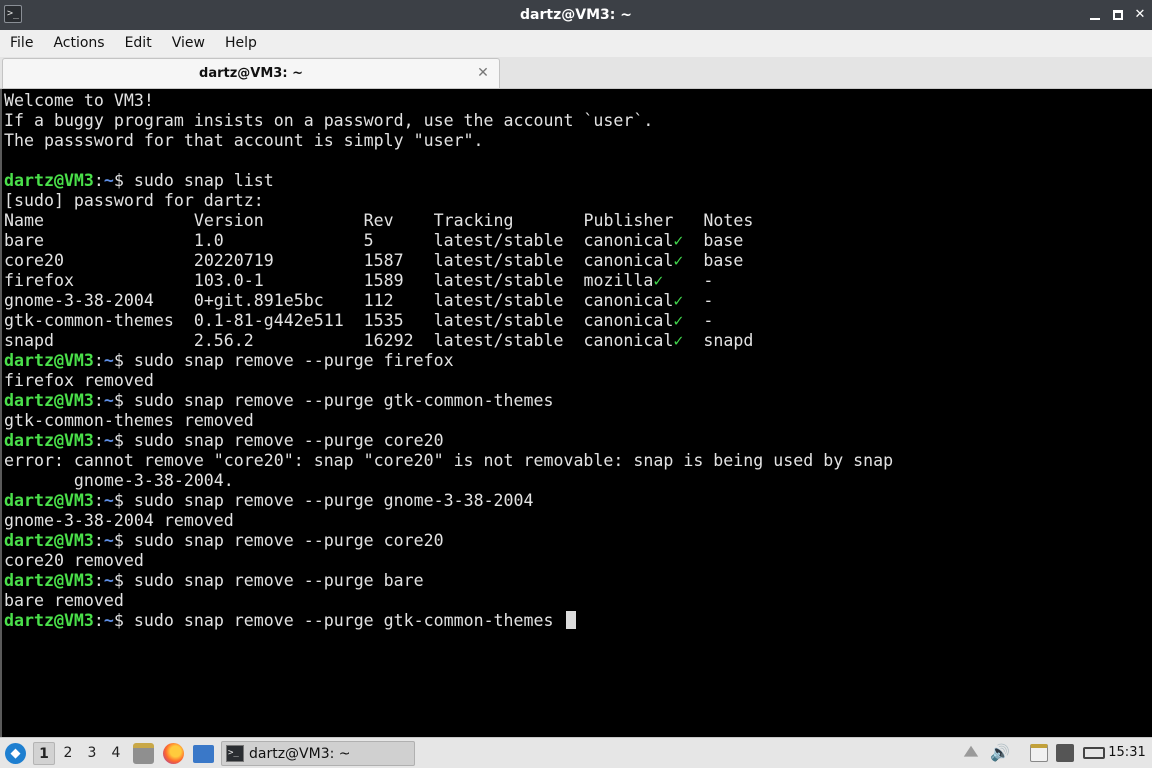 This screenshot has width=1152, height=768. Describe the element at coordinates (1127, 753) in the screenshot. I see `clock: 15:31` at that location.